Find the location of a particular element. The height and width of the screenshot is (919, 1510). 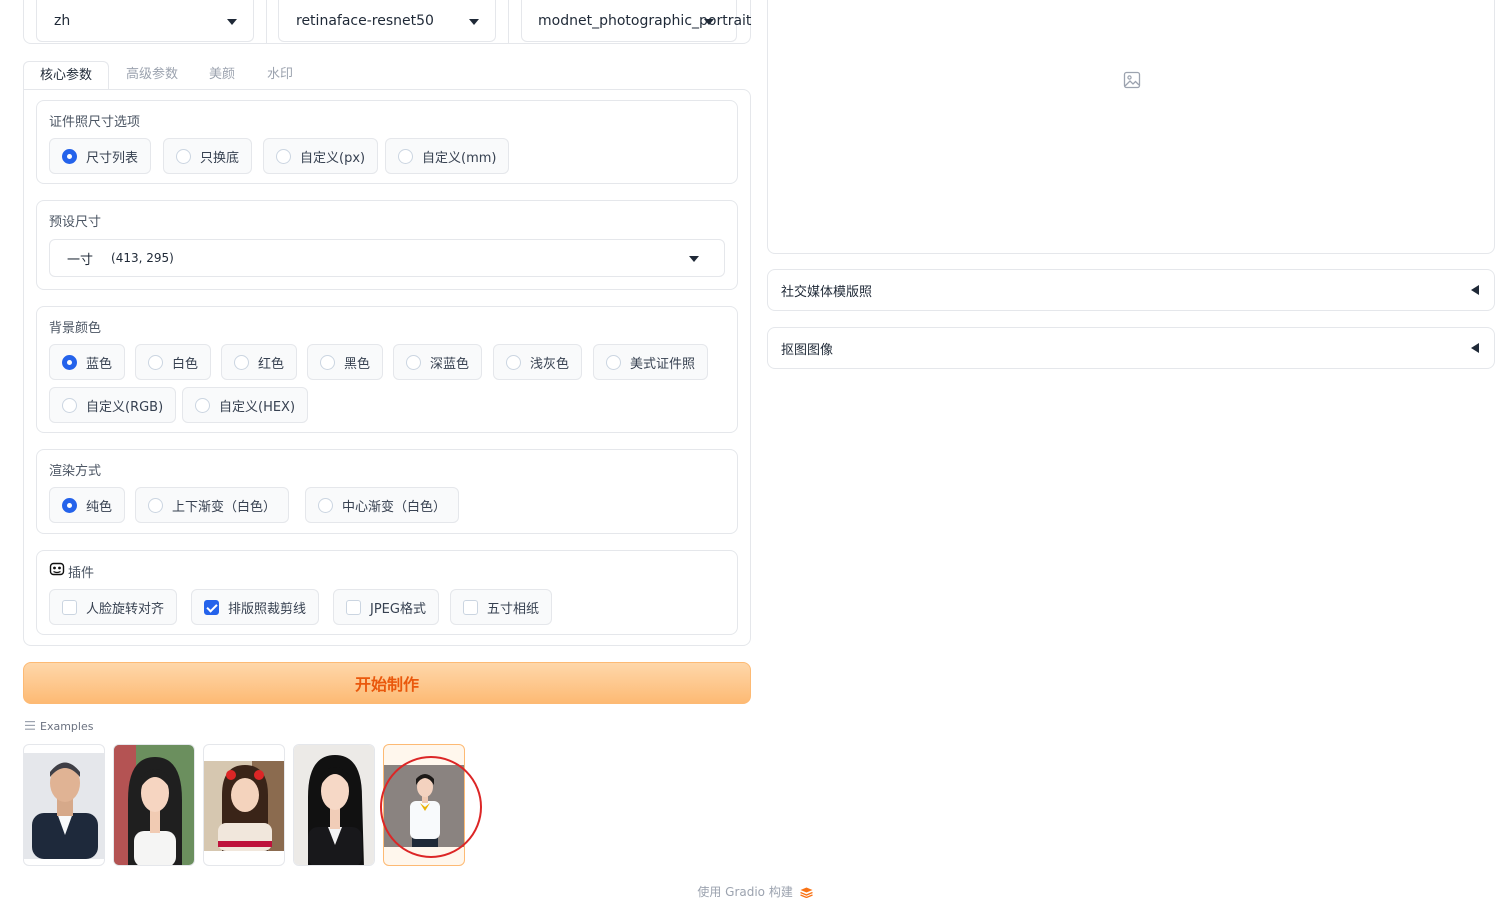

option-label: 人脸旋转对齐 is located at coordinates (125, 609).